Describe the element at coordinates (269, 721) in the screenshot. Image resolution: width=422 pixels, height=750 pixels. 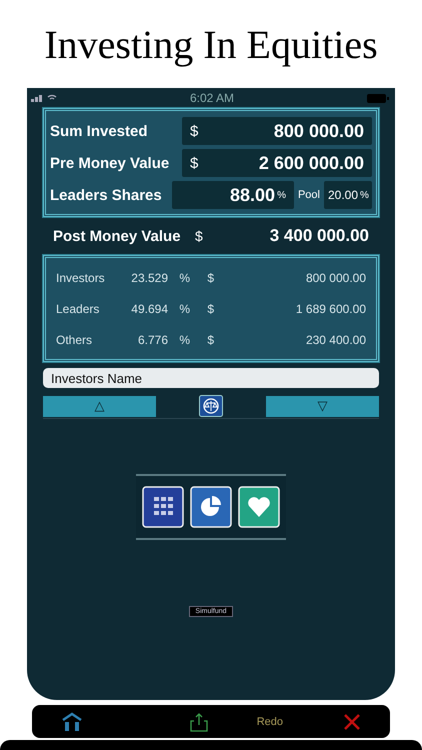
I see `redo-button: Redo` at that location.